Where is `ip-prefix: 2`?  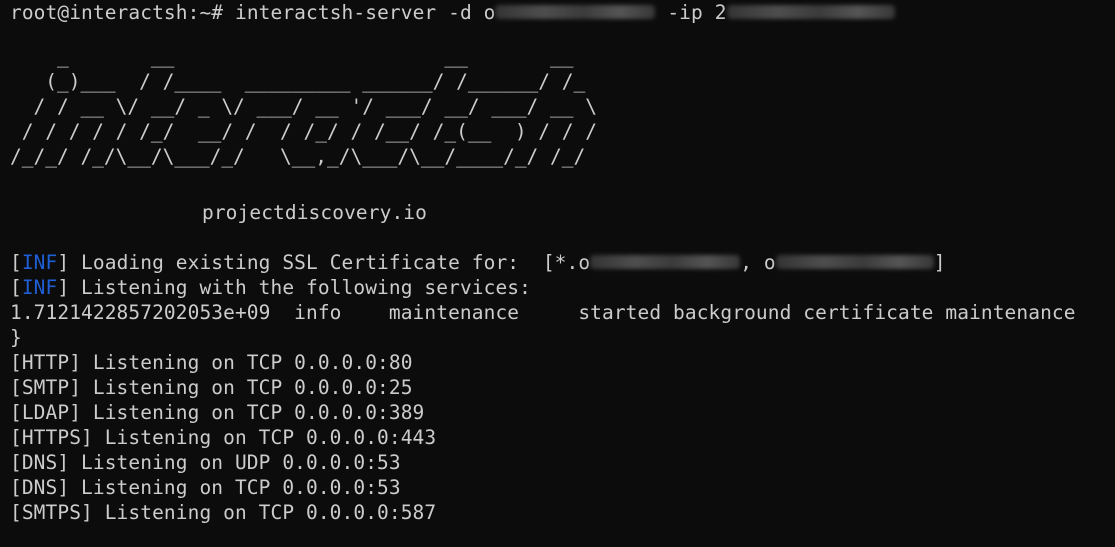
ip-prefix: 2 is located at coordinates (720, 12).